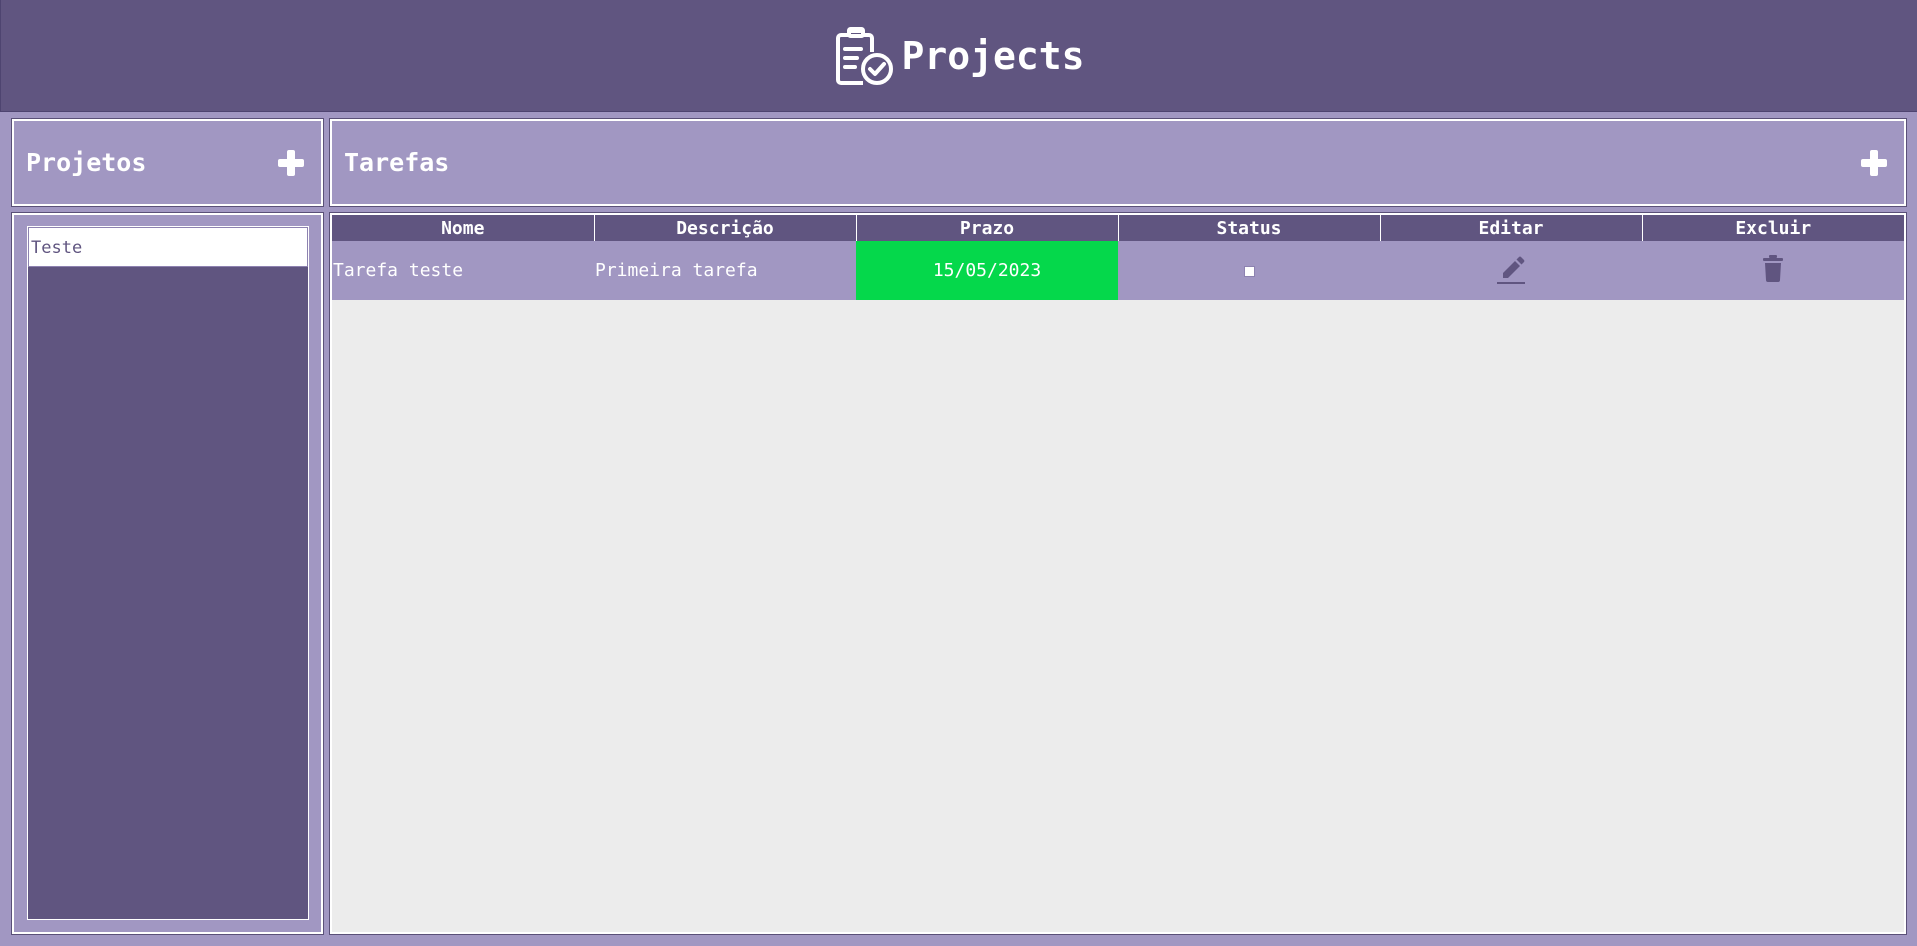 The height and width of the screenshot is (946, 1917). Describe the element at coordinates (1772, 228) in the screenshot. I see `column-header-delete: Excluir` at that location.